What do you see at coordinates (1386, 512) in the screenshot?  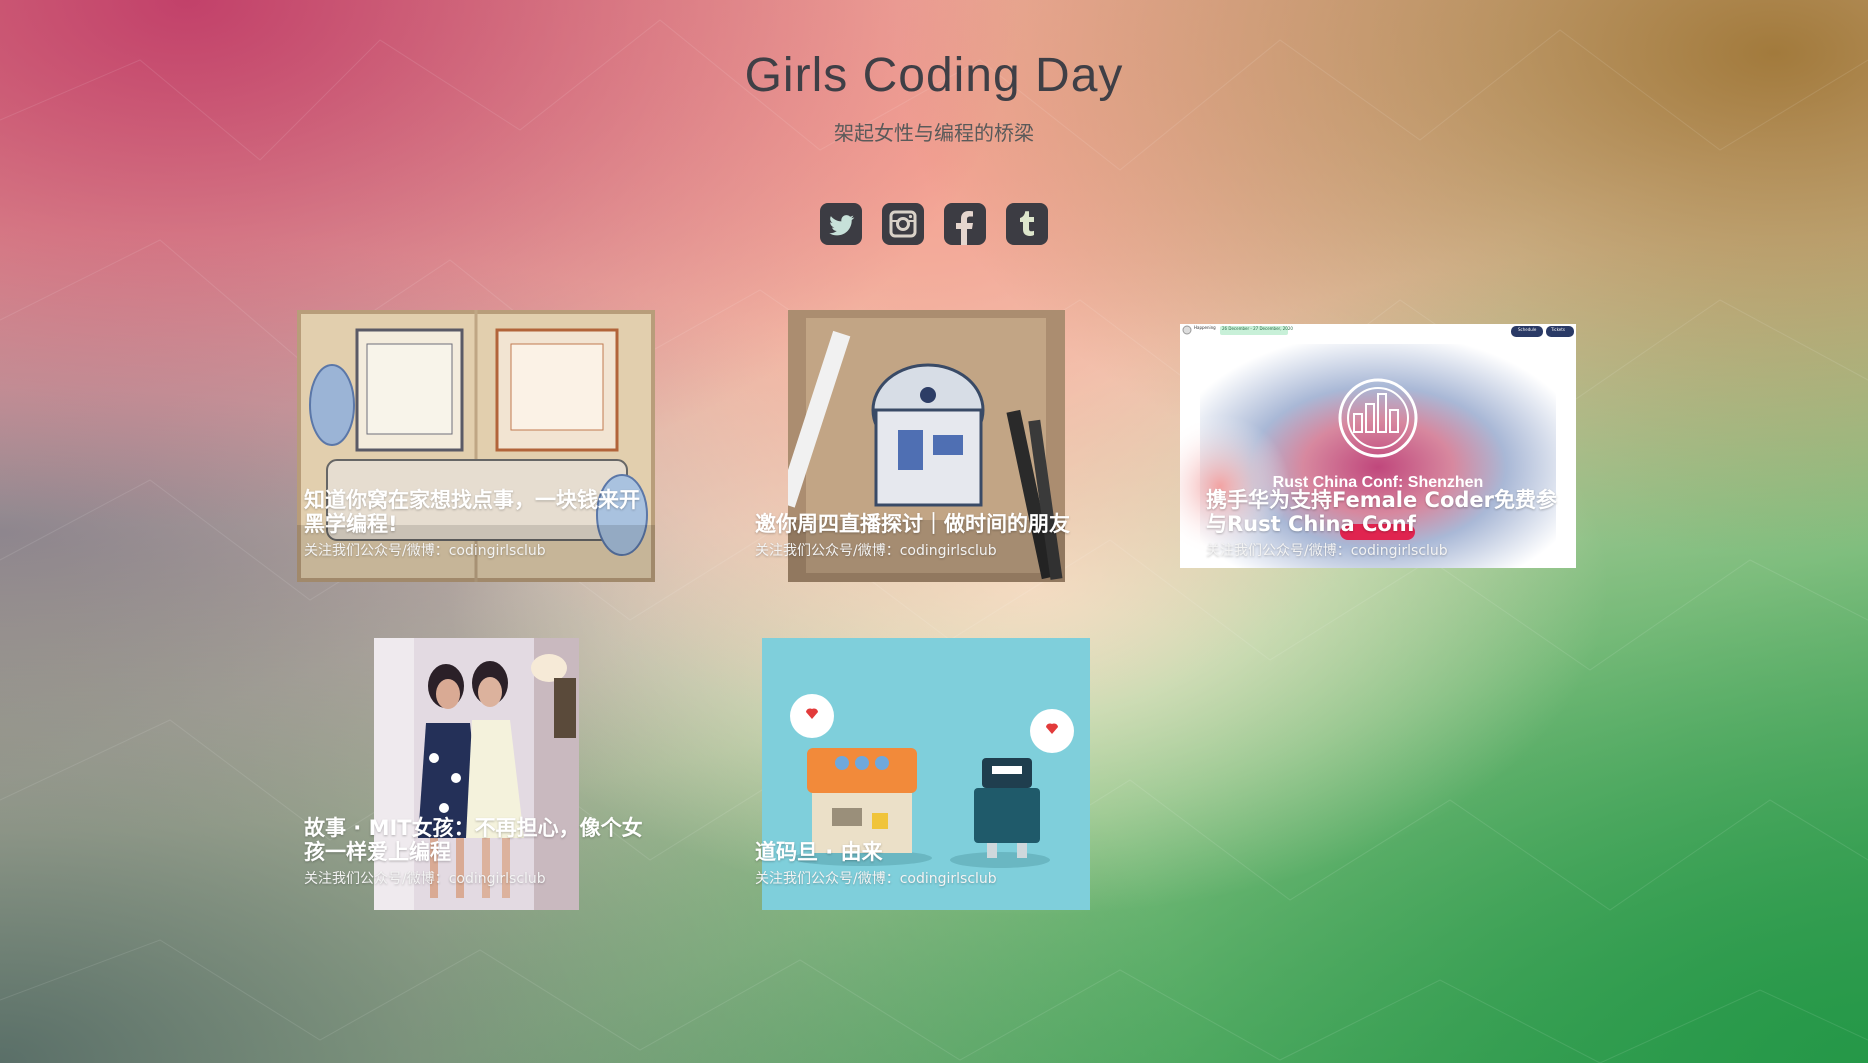 I see `card-title: 携手华为支持Female Coder免费参与Rust China Conf` at bounding box center [1386, 512].